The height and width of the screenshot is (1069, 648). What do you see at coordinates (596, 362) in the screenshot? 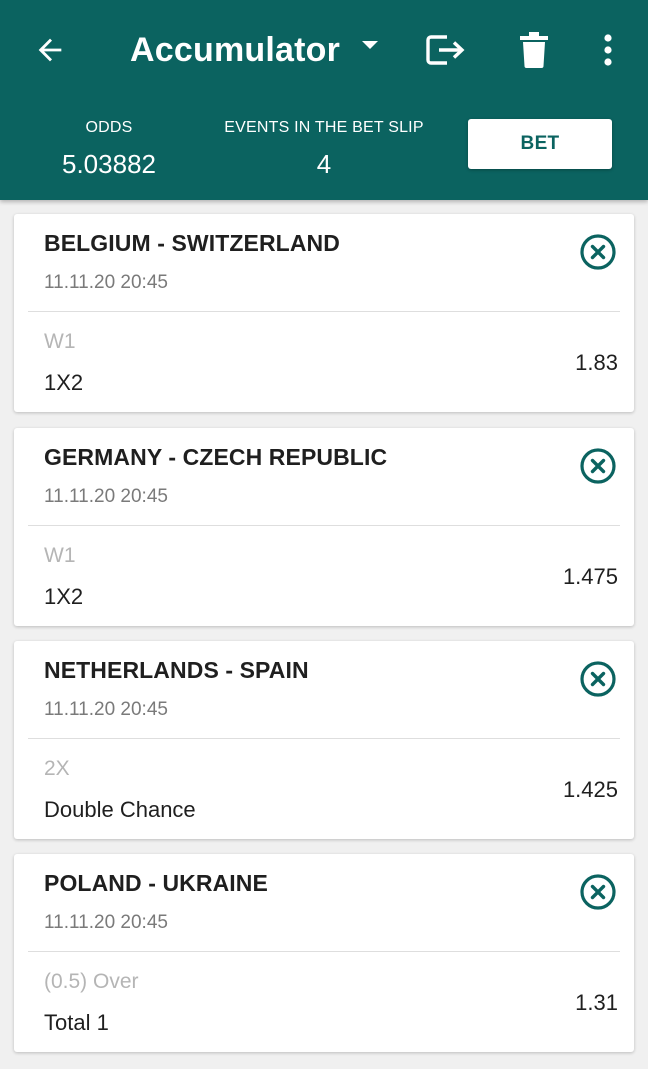
I see `bet-coefficient: 1.83` at bounding box center [596, 362].